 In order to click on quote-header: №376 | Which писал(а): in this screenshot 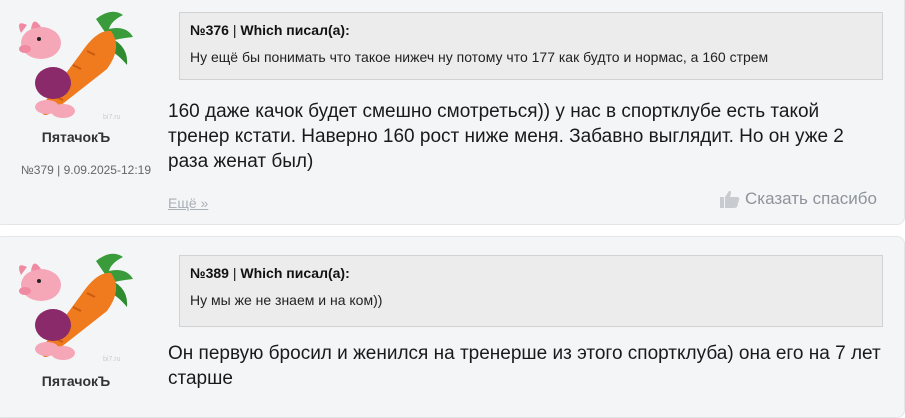, I will do `click(531, 30)`.